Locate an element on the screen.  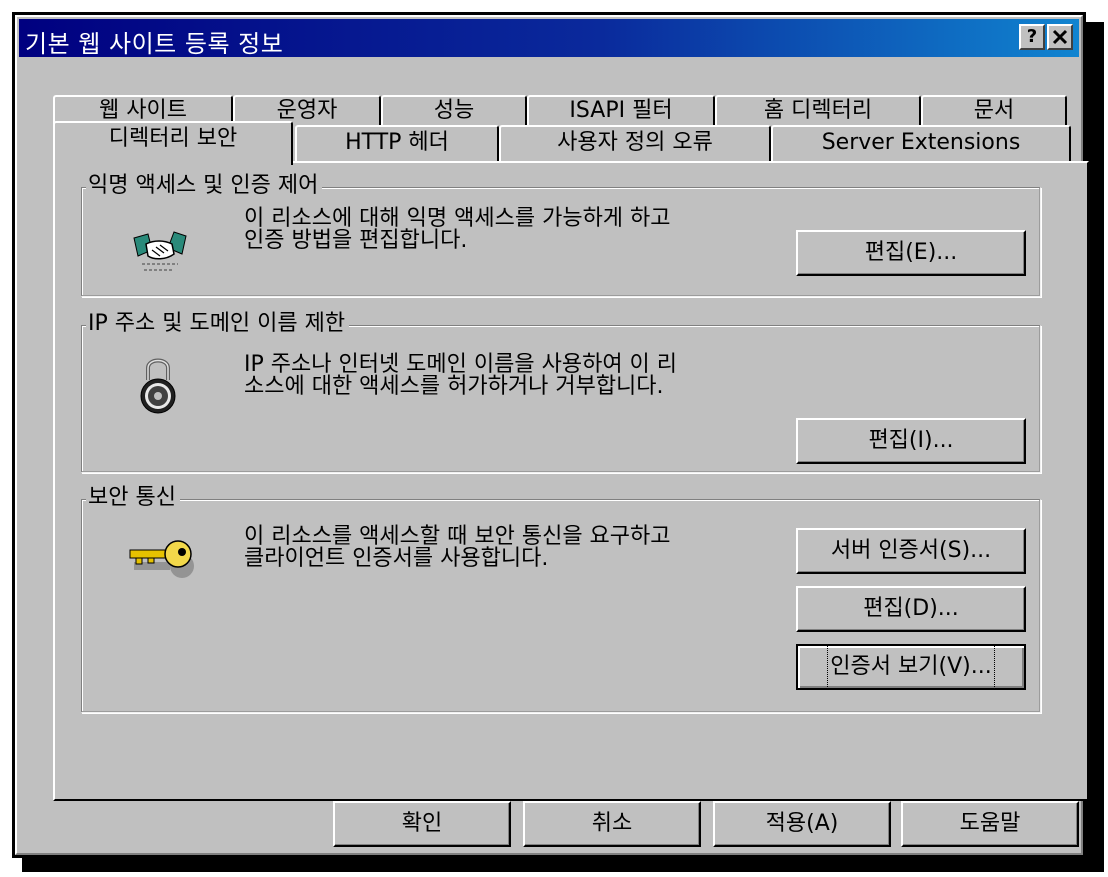
help-footer-button: 도움말 is located at coordinates (990, 824).